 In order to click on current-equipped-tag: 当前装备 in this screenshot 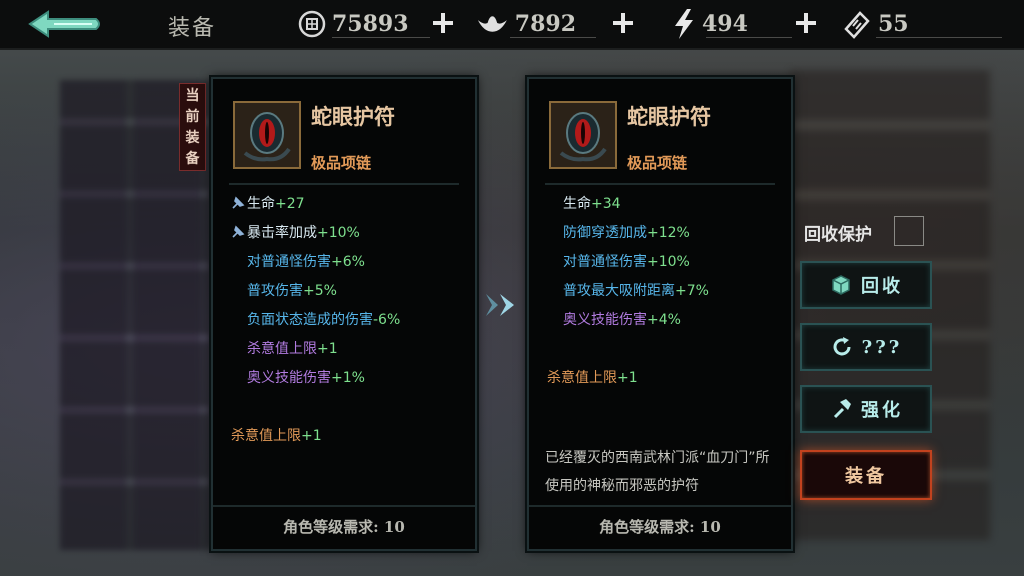, I will do `click(192, 127)`.